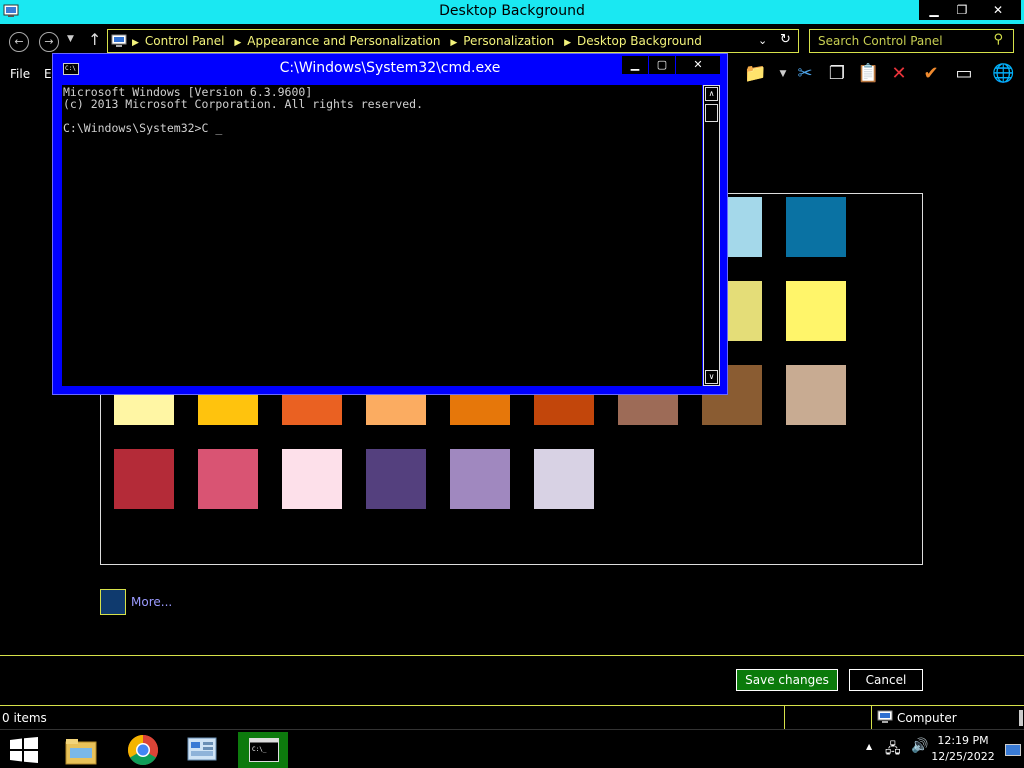  Describe the element at coordinates (998, 39) in the screenshot. I see `search-icon: ⚲` at that location.